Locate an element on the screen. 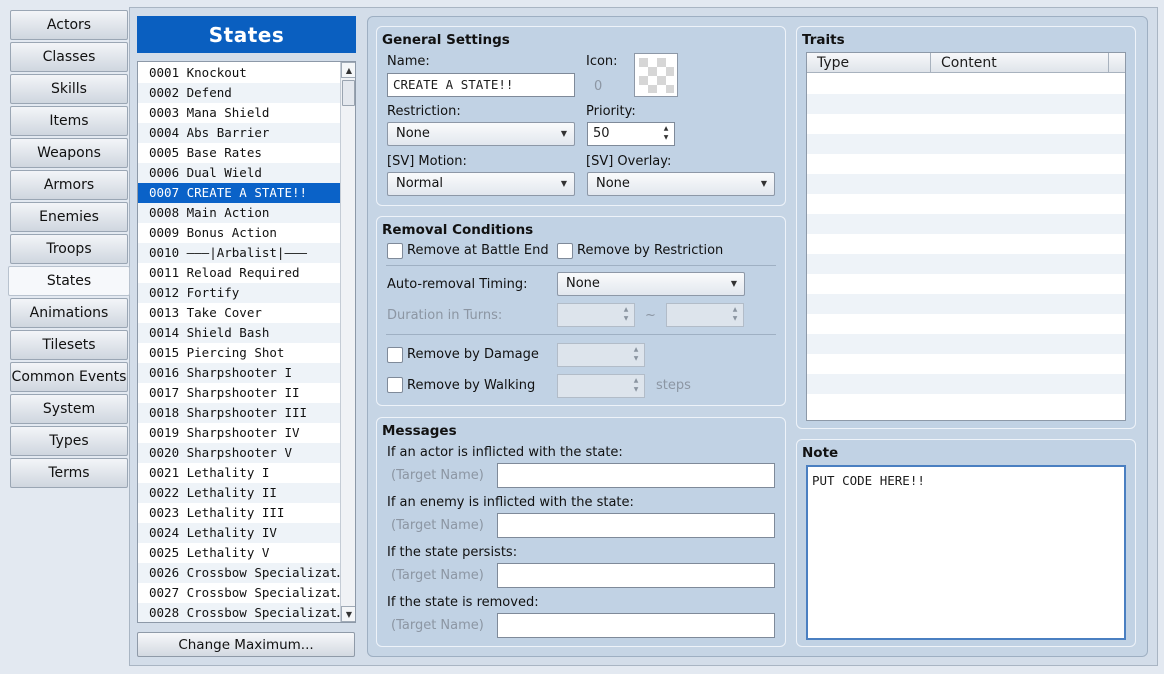 Image resolution: width=1164 pixels, height=674 pixels. list-item: 0001 Knockout is located at coordinates (239, 73).